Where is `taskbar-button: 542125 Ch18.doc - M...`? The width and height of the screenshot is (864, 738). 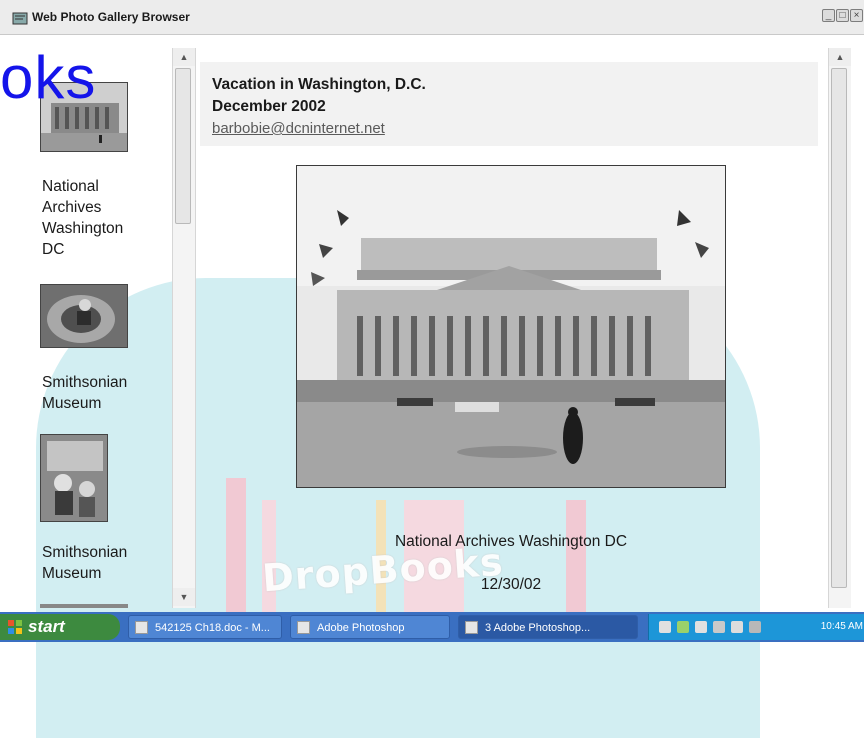 taskbar-button: 542125 Ch18.doc - M... is located at coordinates (205, 627).